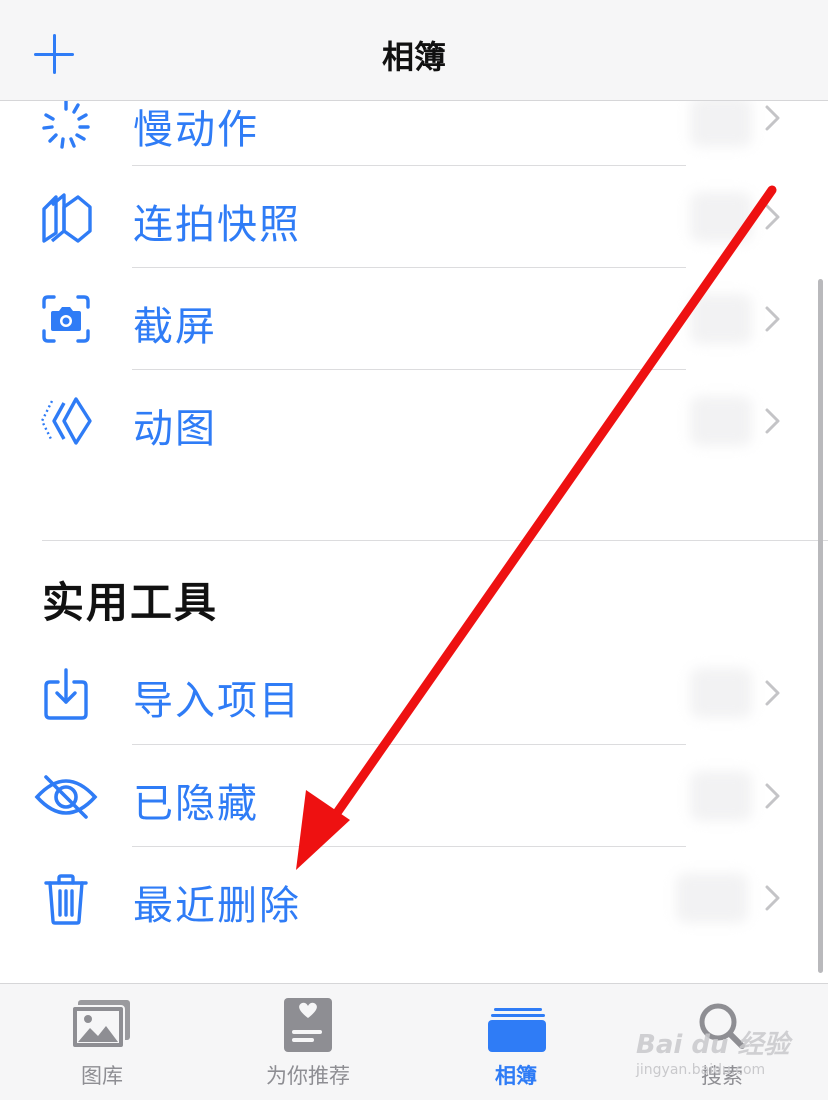  What do you see at coordinates (414, 421) in the screenshot?
I see `list-item-animated: 动图` at bounding box center [414, 421].